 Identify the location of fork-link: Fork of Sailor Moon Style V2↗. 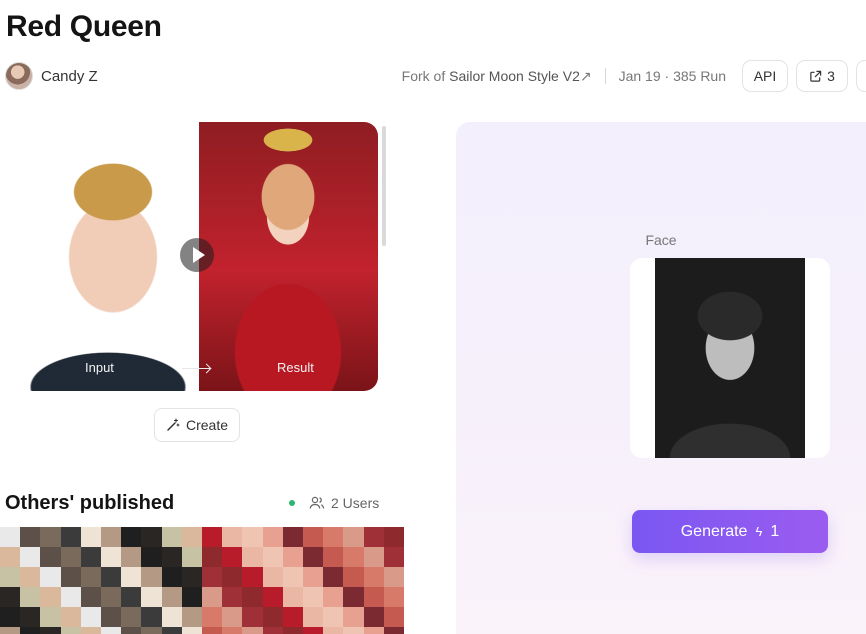
(497, 76).